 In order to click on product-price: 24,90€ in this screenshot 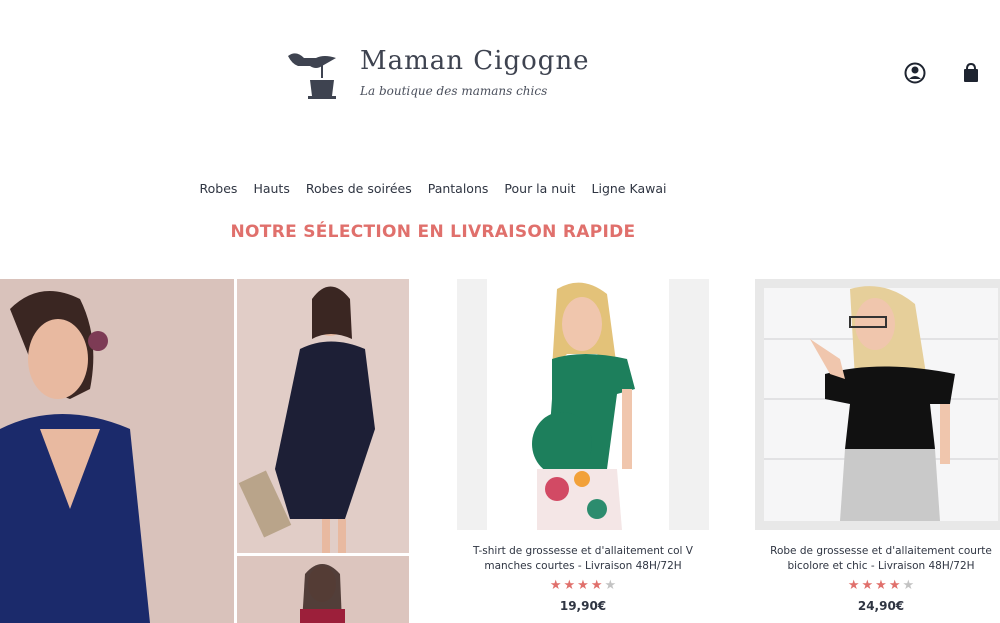, I will do `click(881, 606)`.